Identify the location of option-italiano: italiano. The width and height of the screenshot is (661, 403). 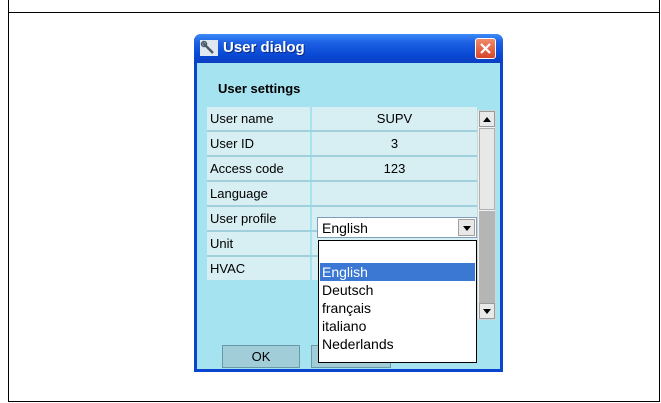
(397, 326).